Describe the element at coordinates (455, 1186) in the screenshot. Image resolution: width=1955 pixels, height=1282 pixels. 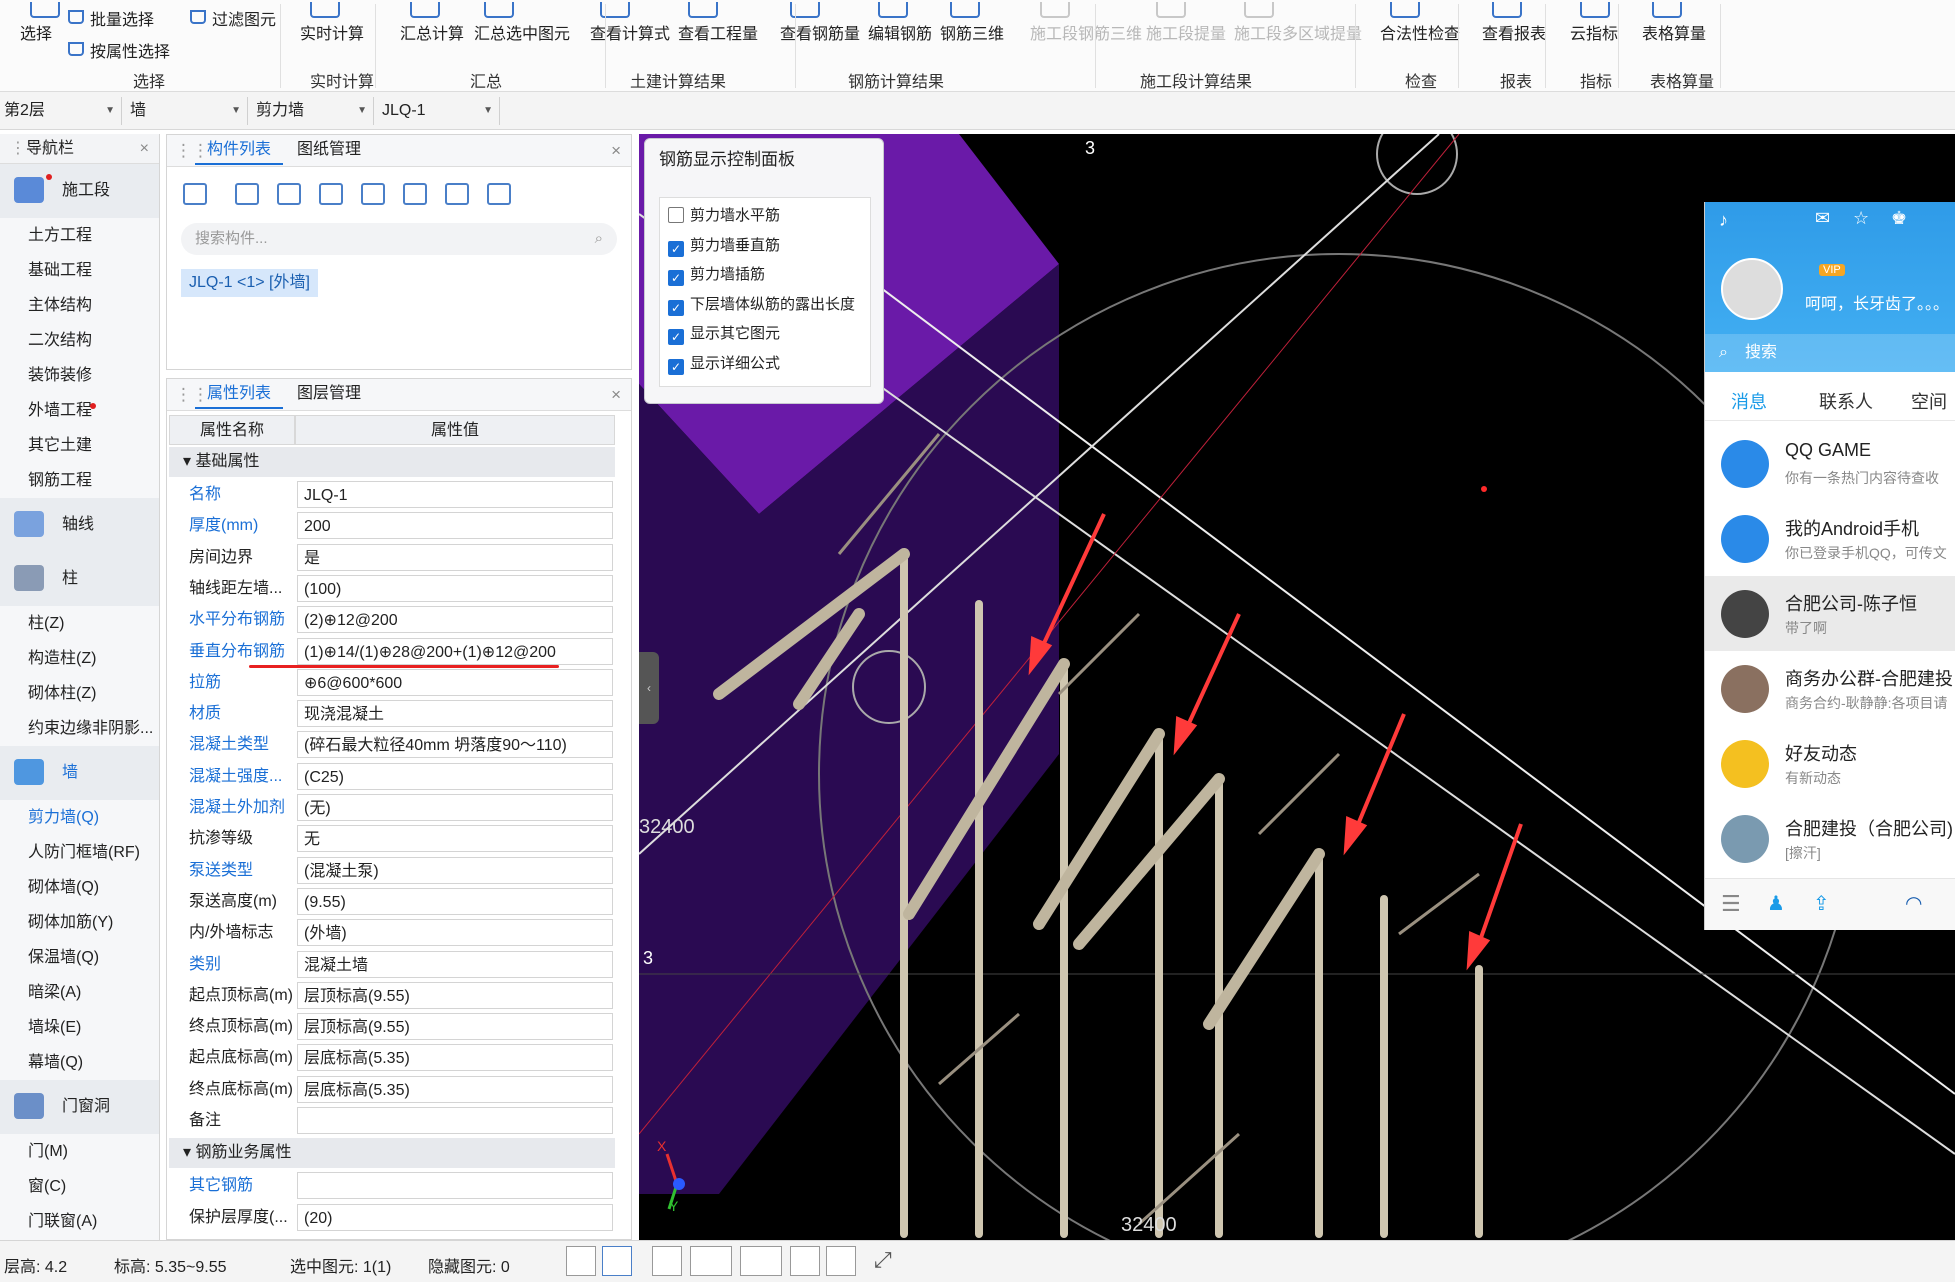
I see `property-value-field` at that location.